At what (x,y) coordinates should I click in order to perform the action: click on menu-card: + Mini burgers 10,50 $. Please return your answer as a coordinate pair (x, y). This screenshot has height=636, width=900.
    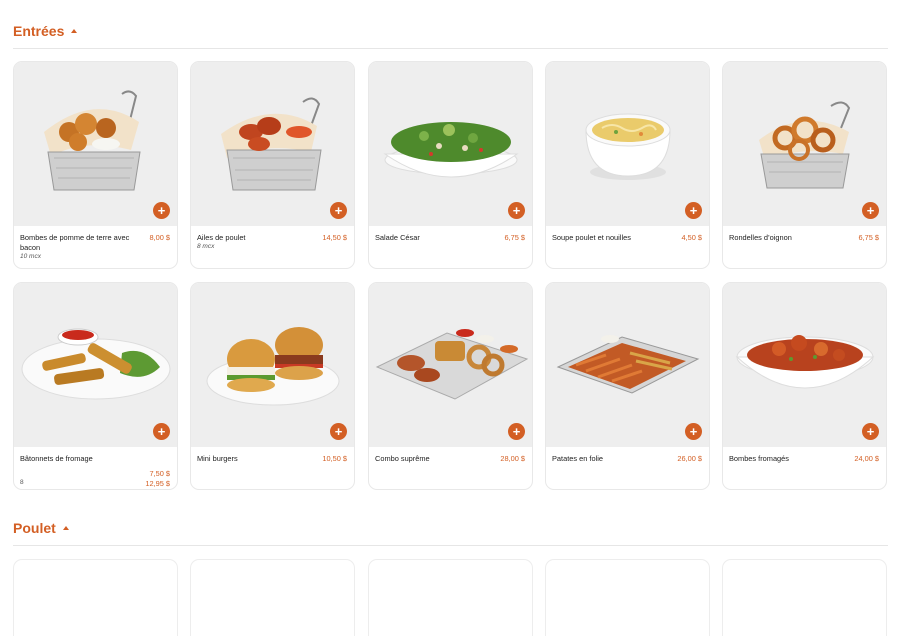
    Looking at the image, I should click on (272, 386).